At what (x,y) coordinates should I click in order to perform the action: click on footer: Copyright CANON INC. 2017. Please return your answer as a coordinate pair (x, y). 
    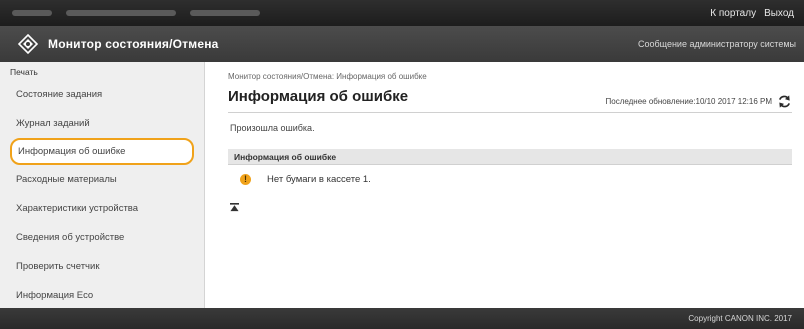
    Looking at the image, I should click on (402, 318).